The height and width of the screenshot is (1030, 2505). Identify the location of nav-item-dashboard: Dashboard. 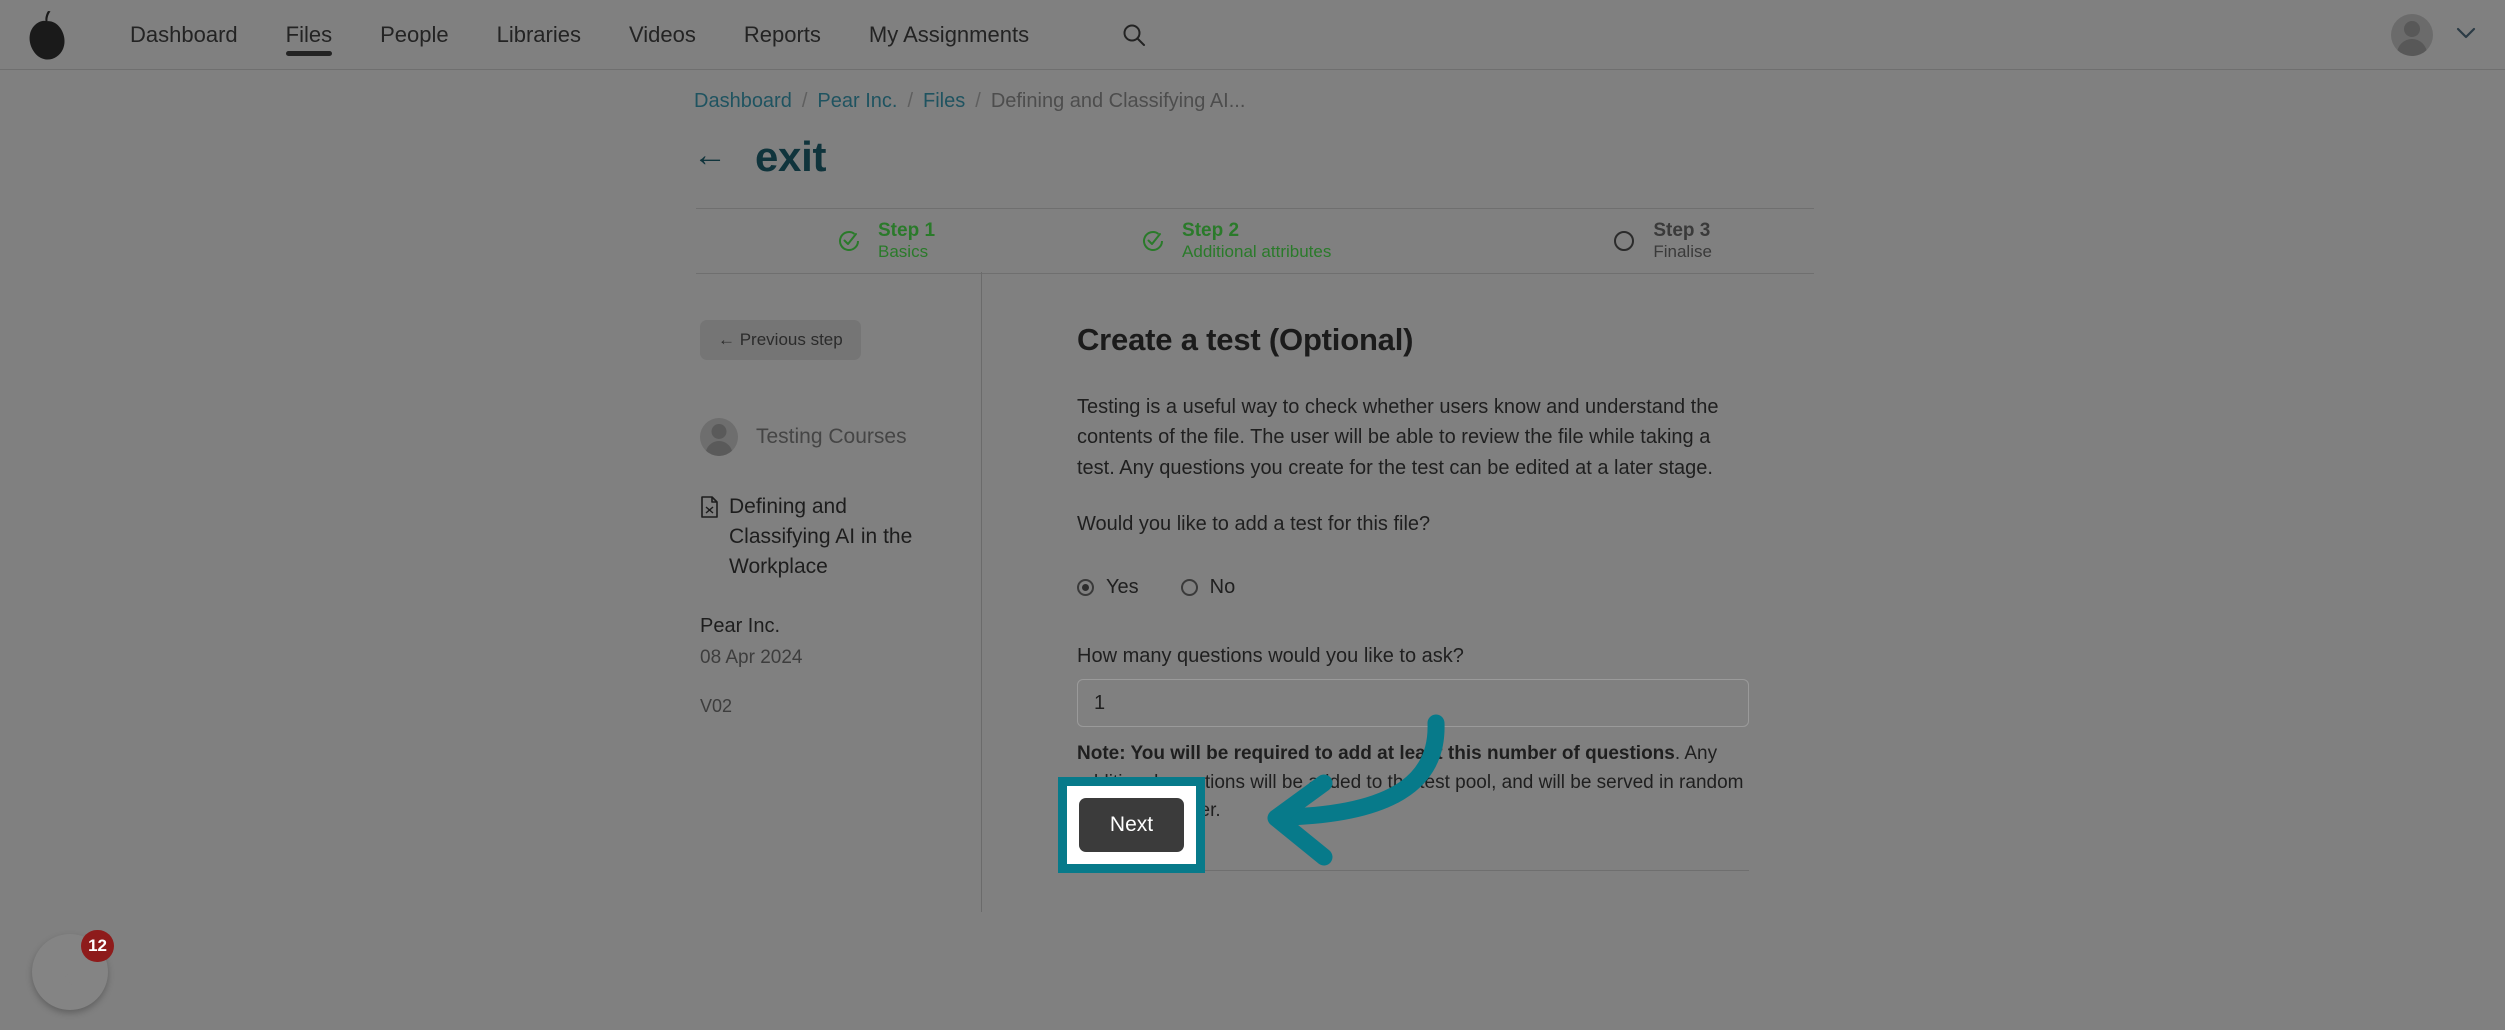
(184, 35).